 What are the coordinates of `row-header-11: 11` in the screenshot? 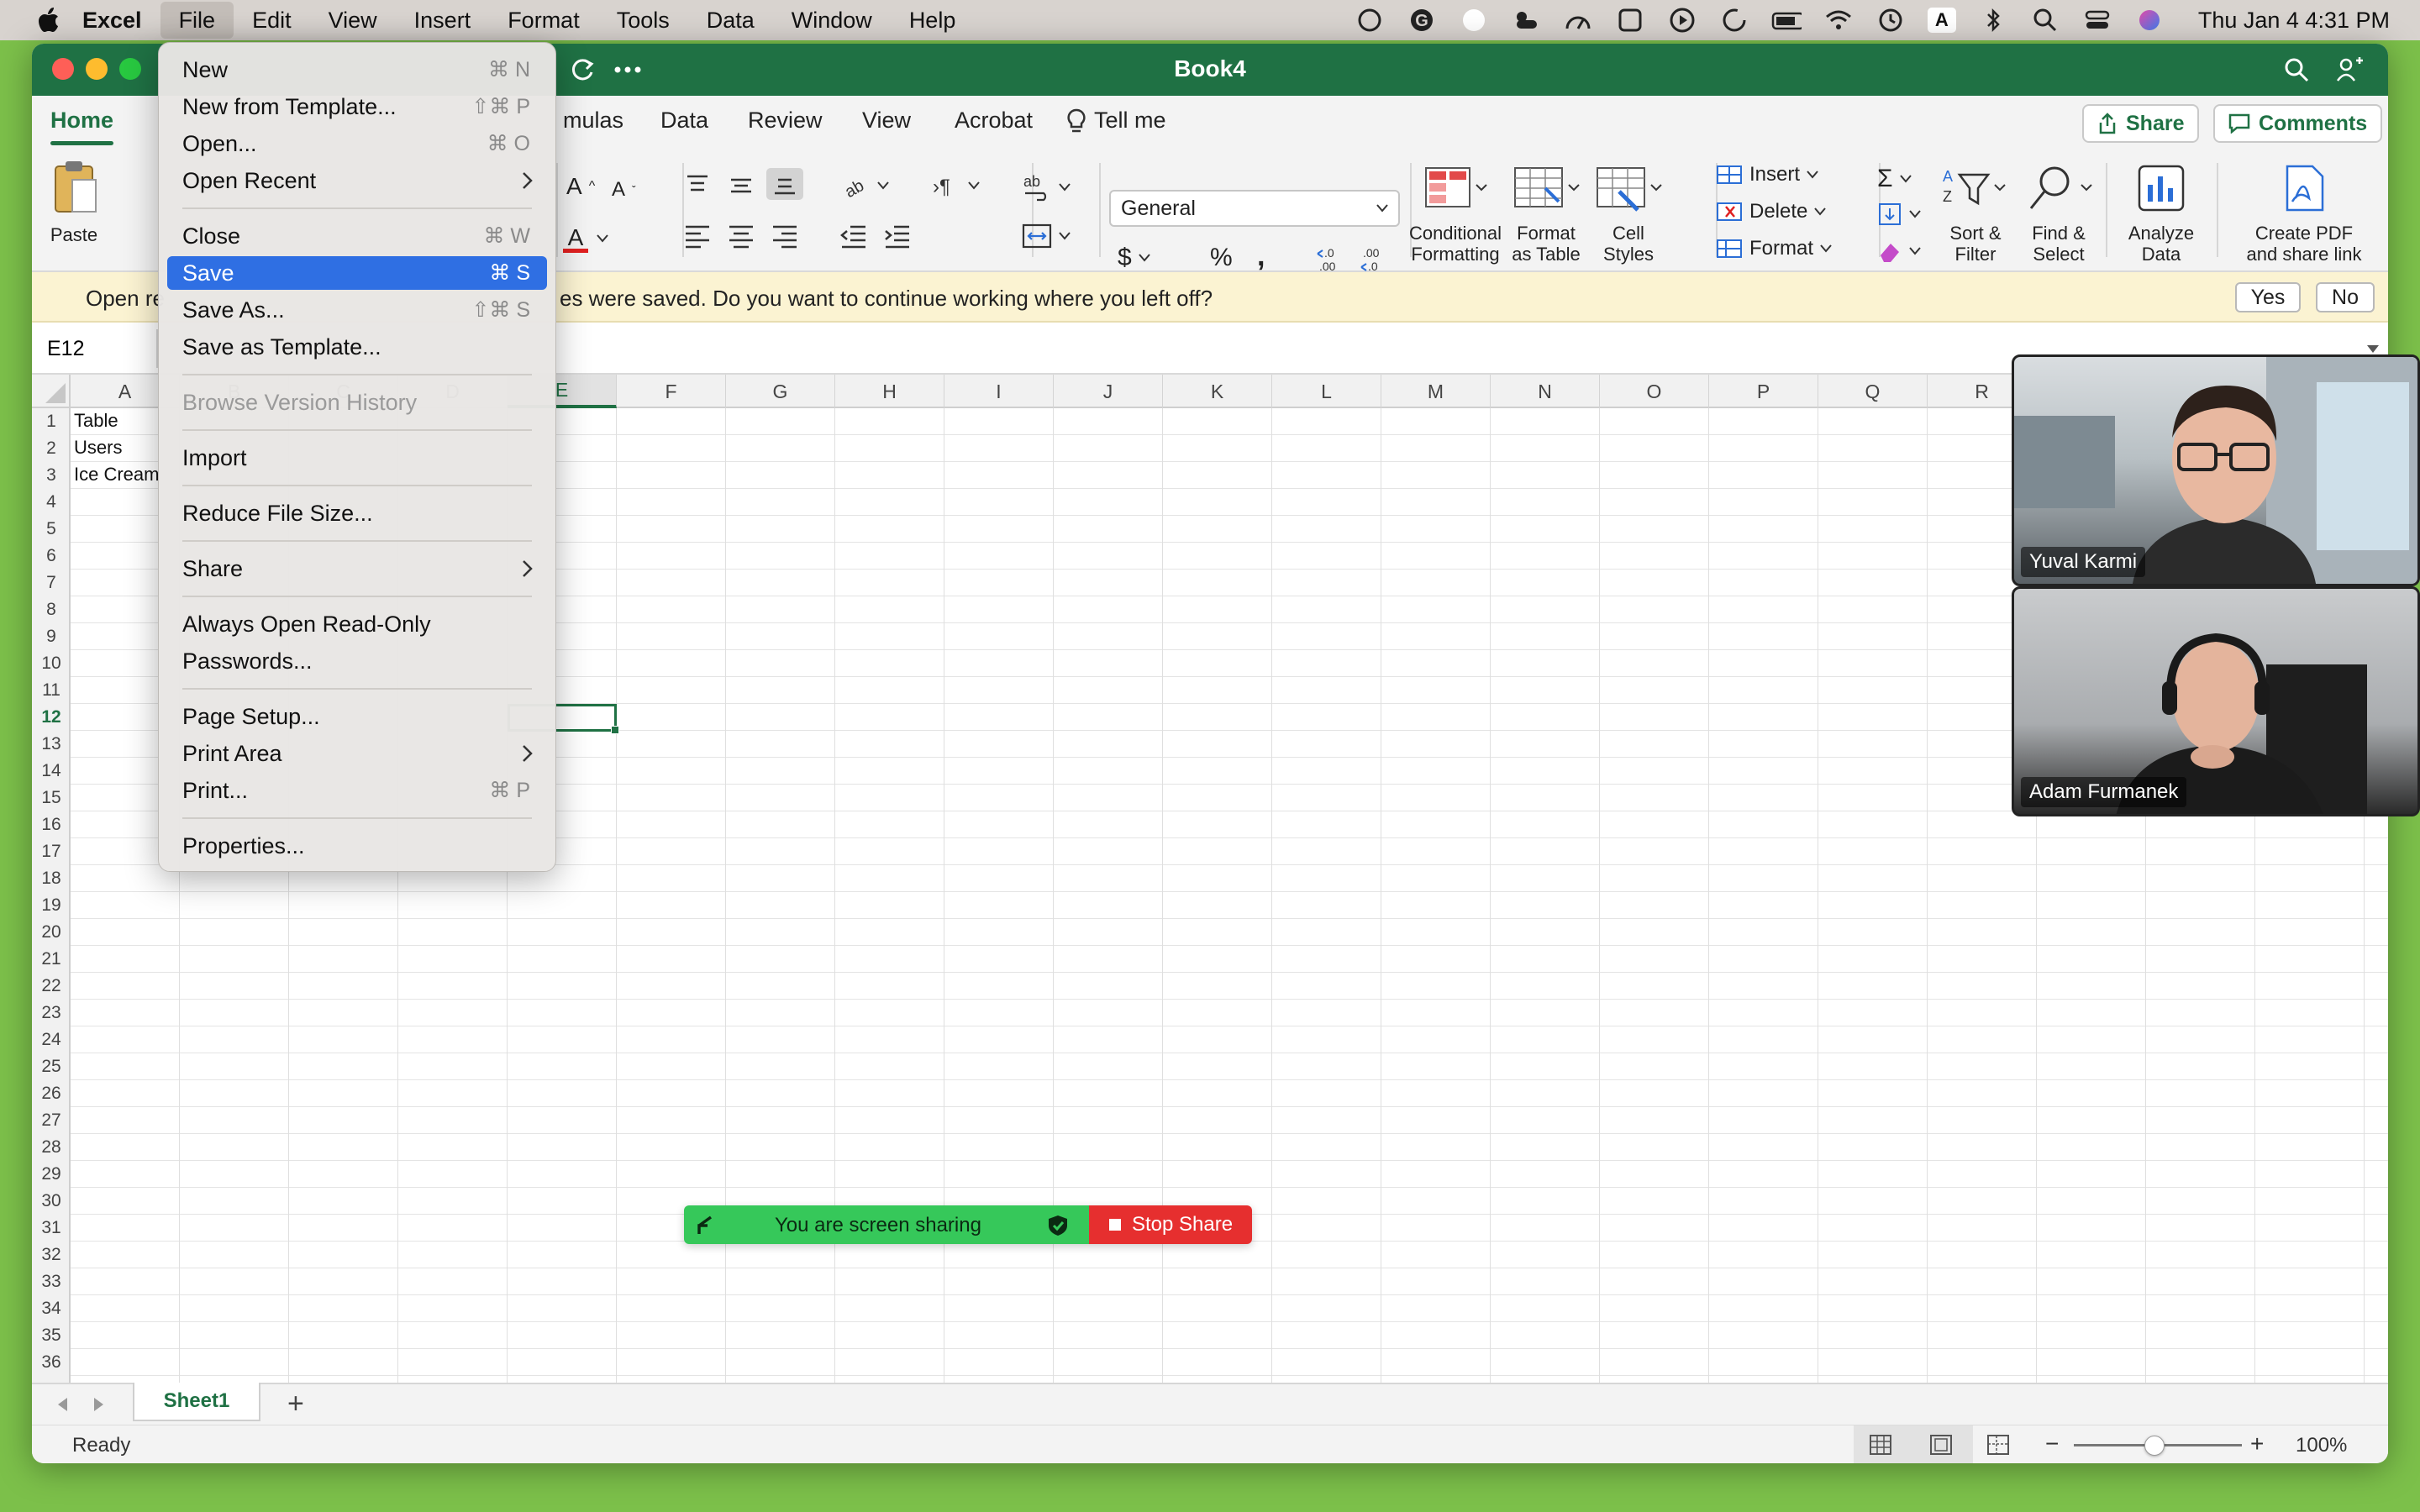 It's located at (52, 690).